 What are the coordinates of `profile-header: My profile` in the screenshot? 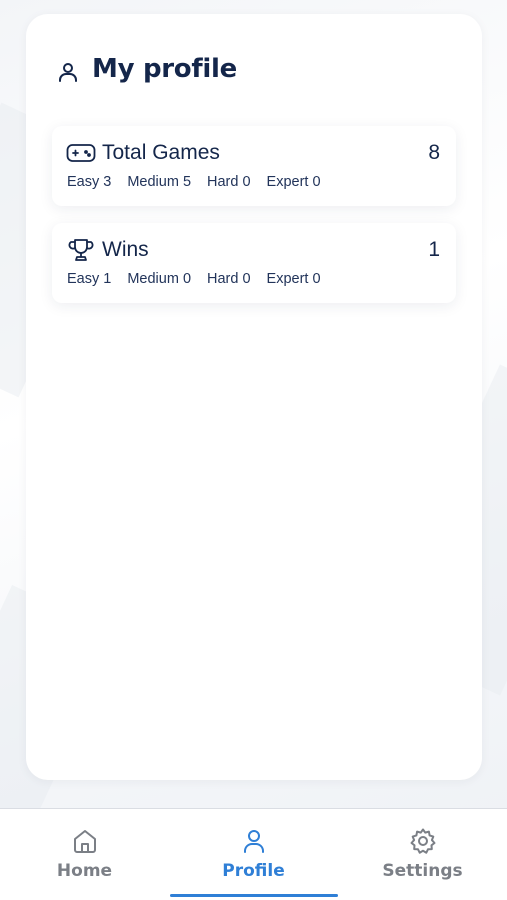 It's located at (146, 69).